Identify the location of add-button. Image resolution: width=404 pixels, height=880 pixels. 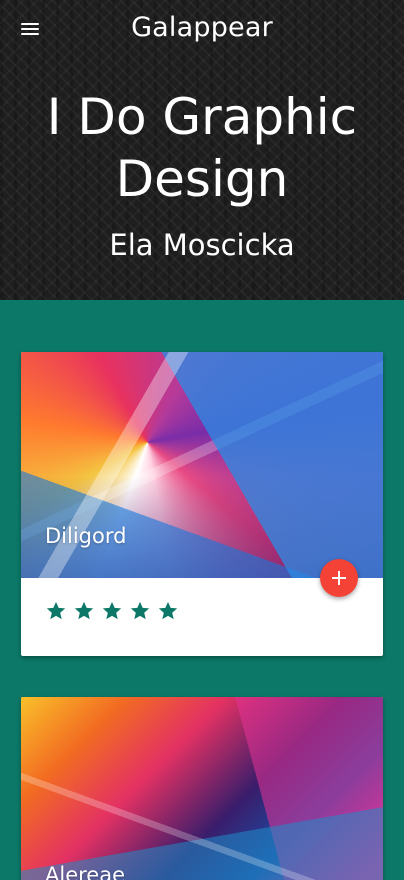
(339, 578).